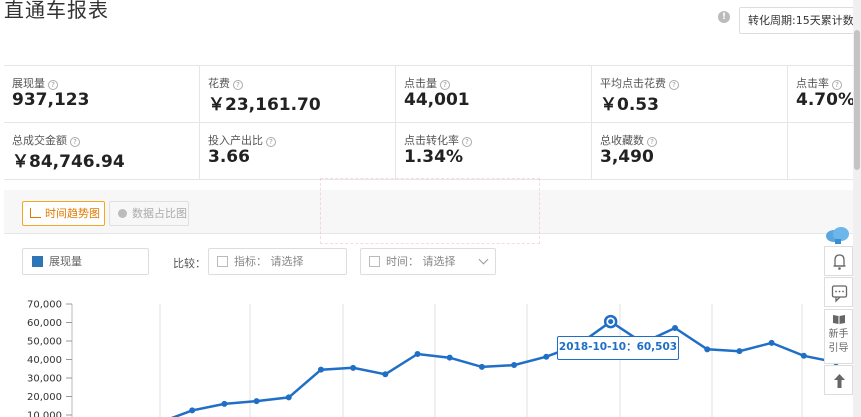 The height and width of the screenshot is (417, 861). Describe the element at coordinates (102, 94) in the screenshot. I see `metric-impressions: 展现量? 937,123` at that location.